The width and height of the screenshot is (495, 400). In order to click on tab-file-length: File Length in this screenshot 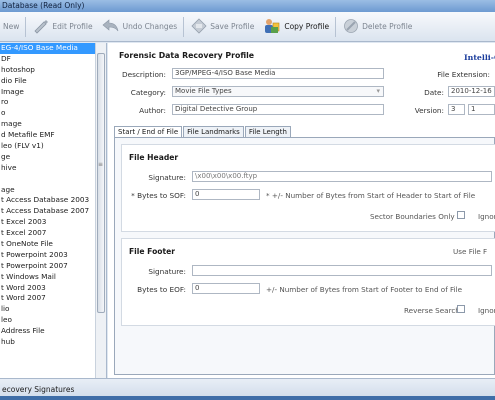, I will do `click(267, 131)`.